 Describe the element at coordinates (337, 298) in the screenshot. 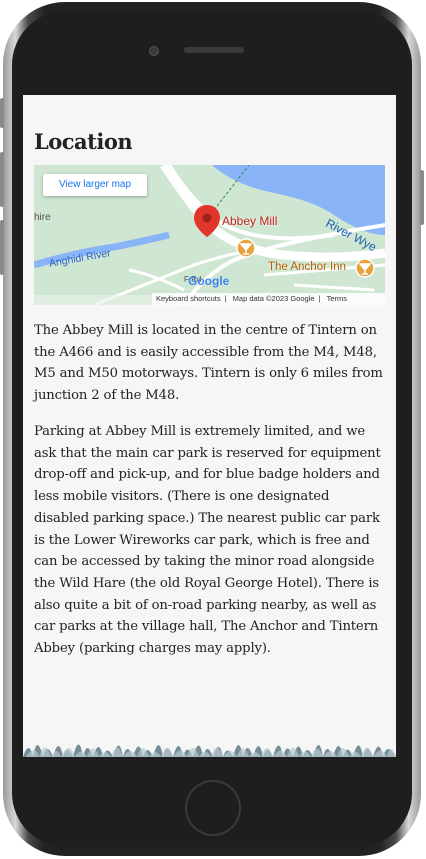

I see `terms-link: Terms` at that location.